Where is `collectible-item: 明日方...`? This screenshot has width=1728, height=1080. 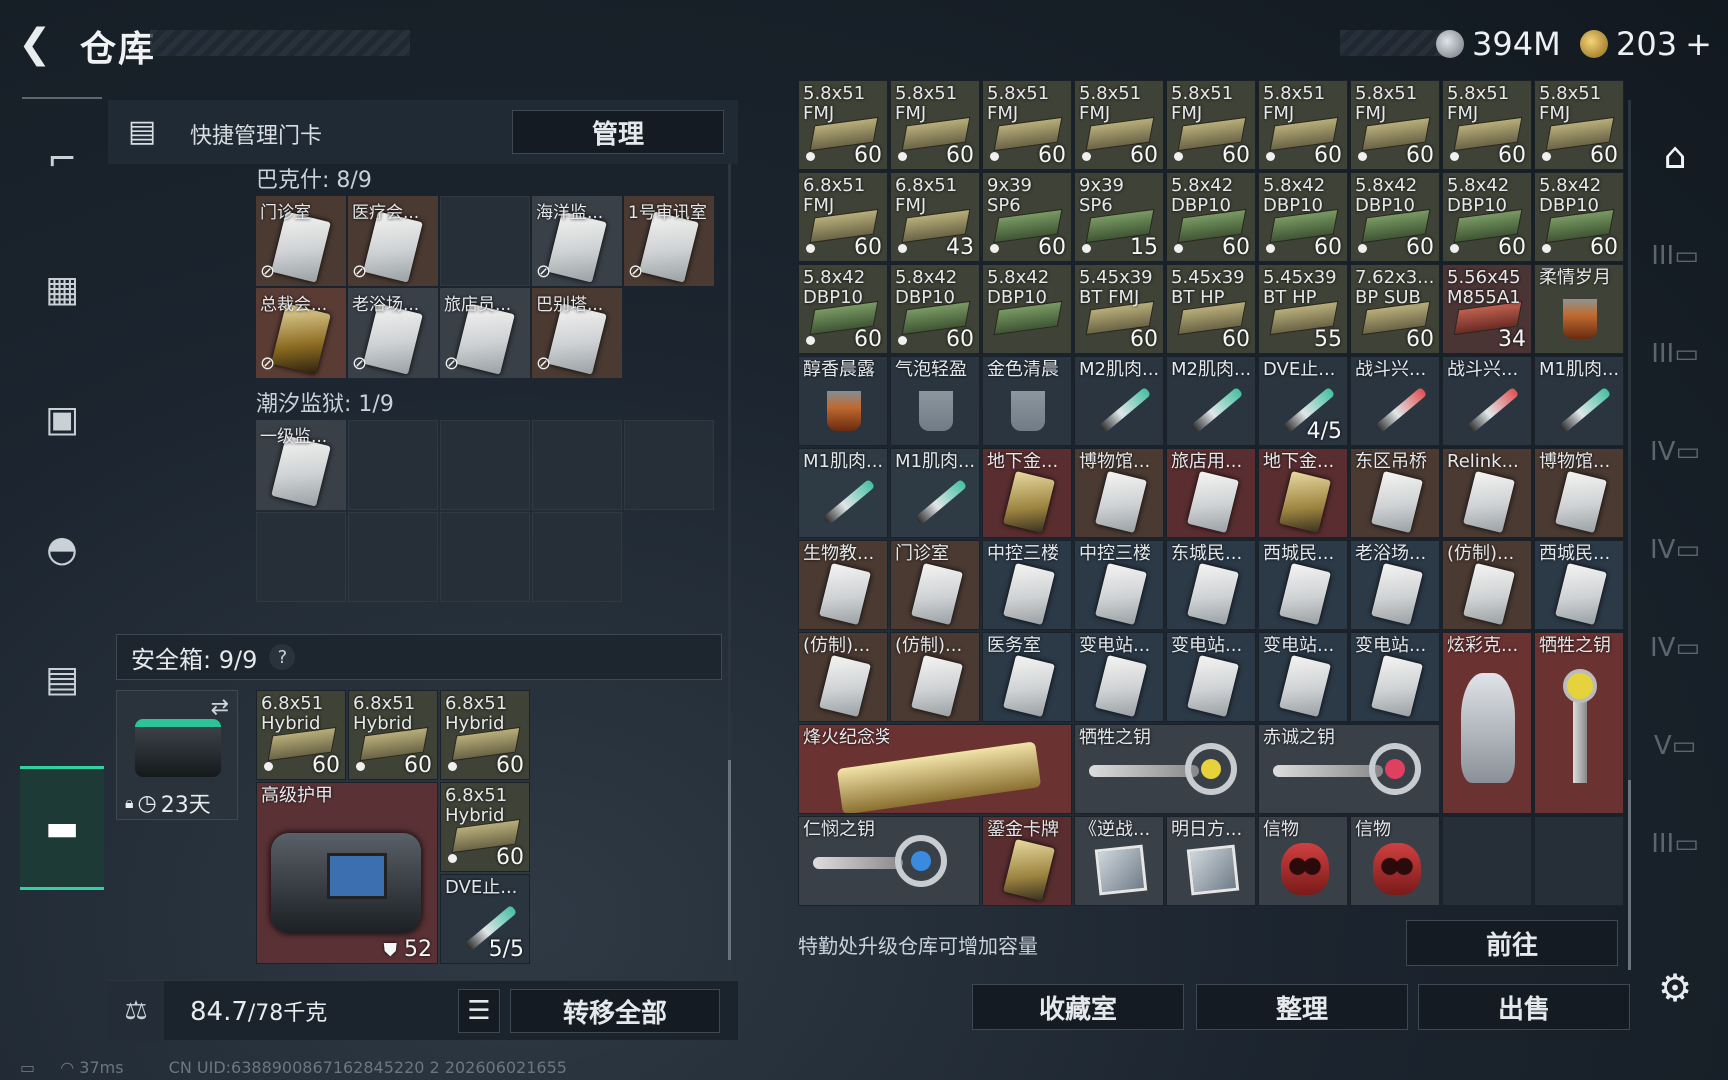
collectible-item: 明日方... is located at coordinates (1211, 861).